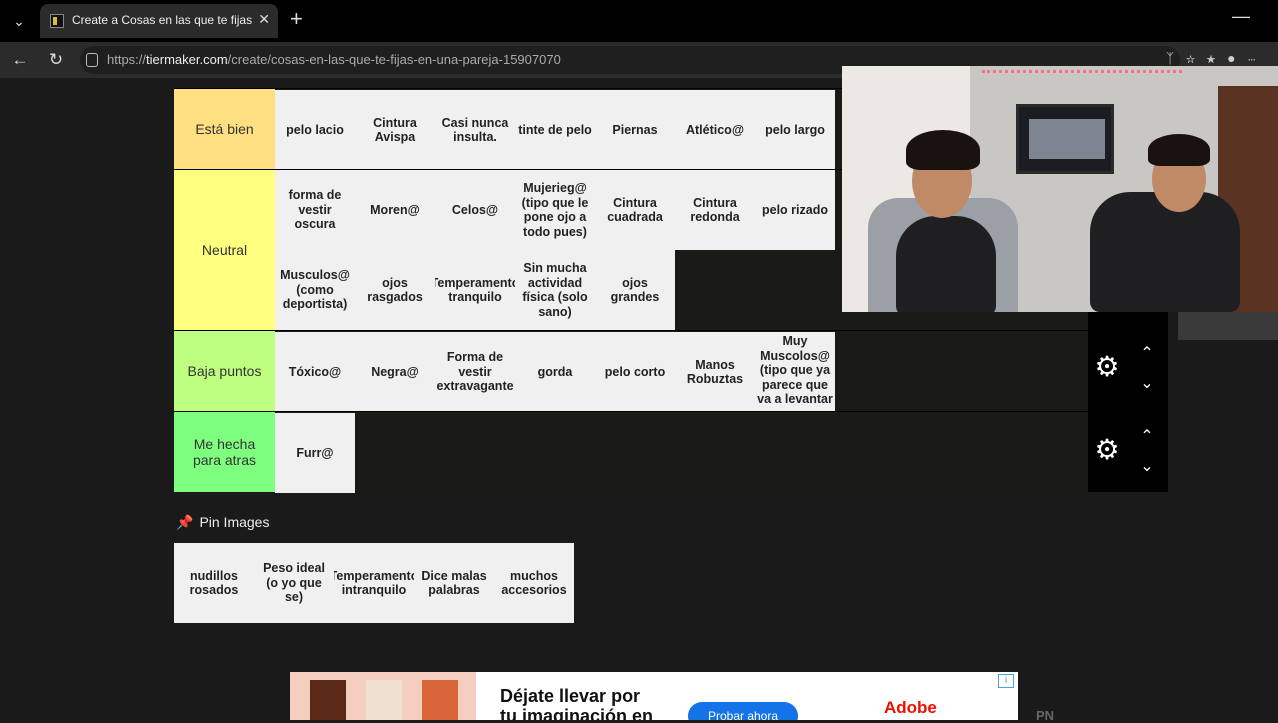  I want to click on pin-item: nudillos rosados, so click(214, 583).